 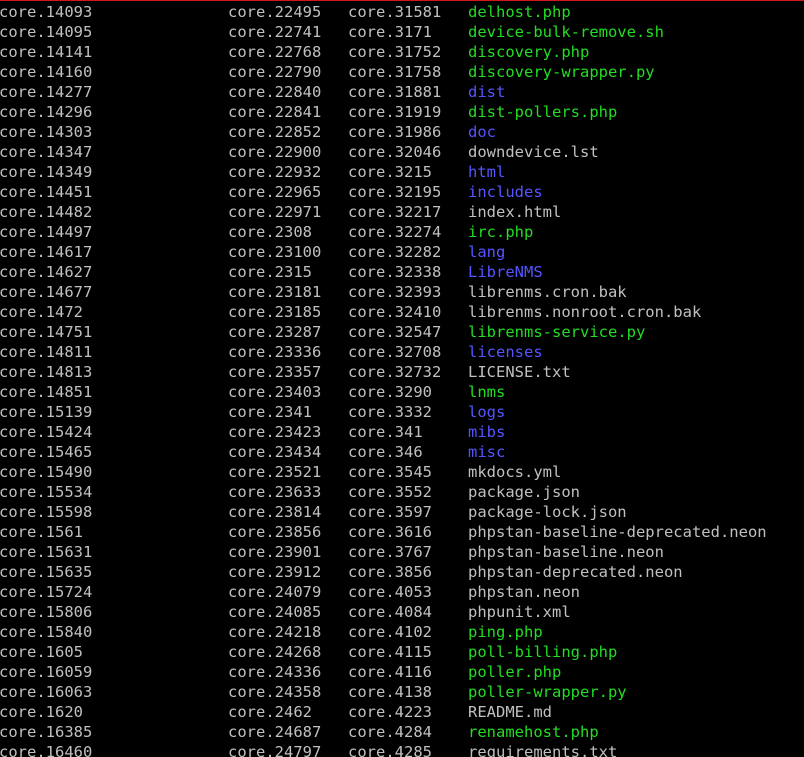 What do you see at coordinates (46, 592) in the screenshot?
I see `core-dump-file: core.15724` at bounding box center [46, 592].